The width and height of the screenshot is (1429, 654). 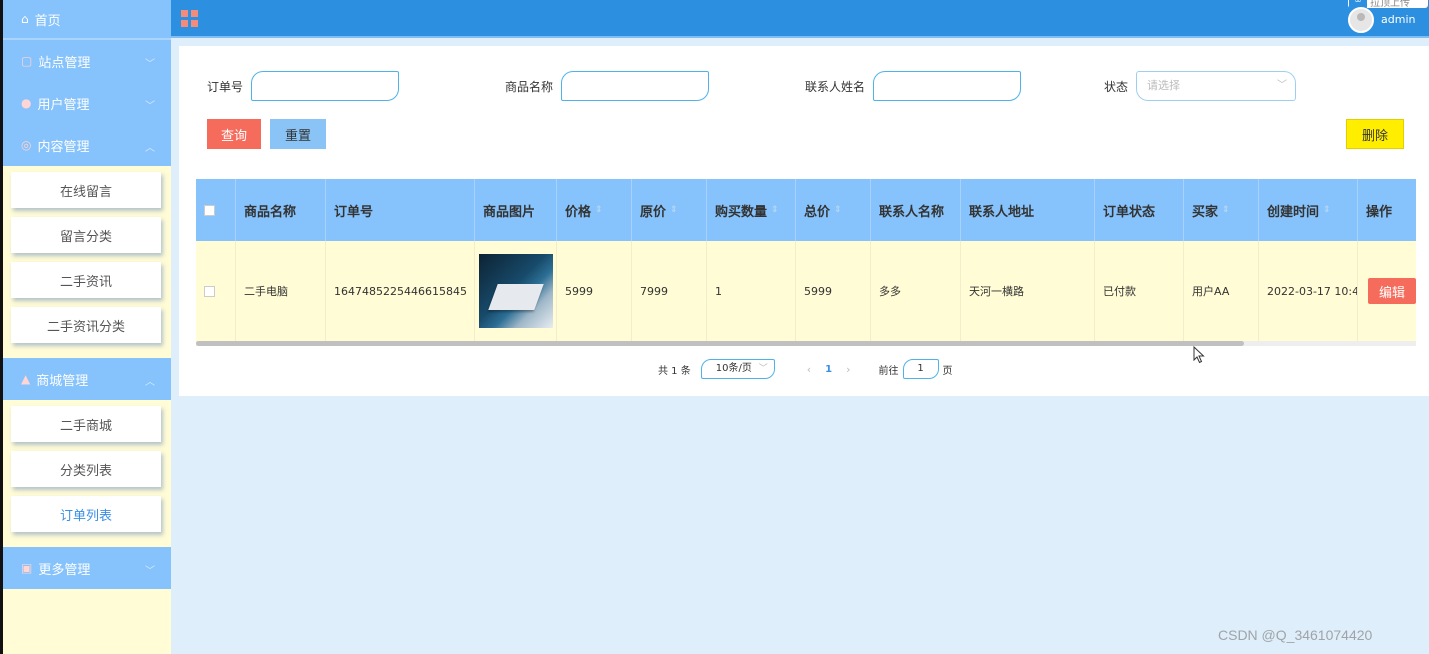 I want to click on page-size-select: 10条/页 ﹀, so click(x=737, y=369).